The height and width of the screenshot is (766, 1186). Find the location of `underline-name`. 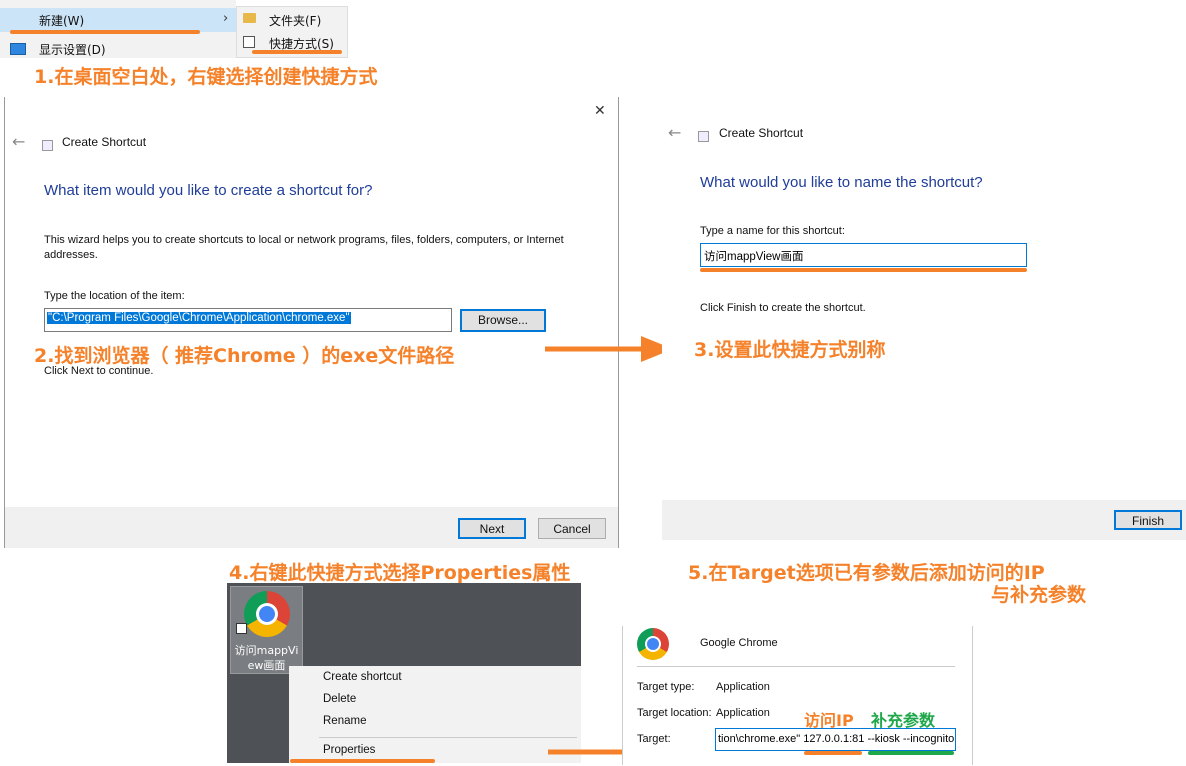

underline-name is located at coordinates (863, 270).